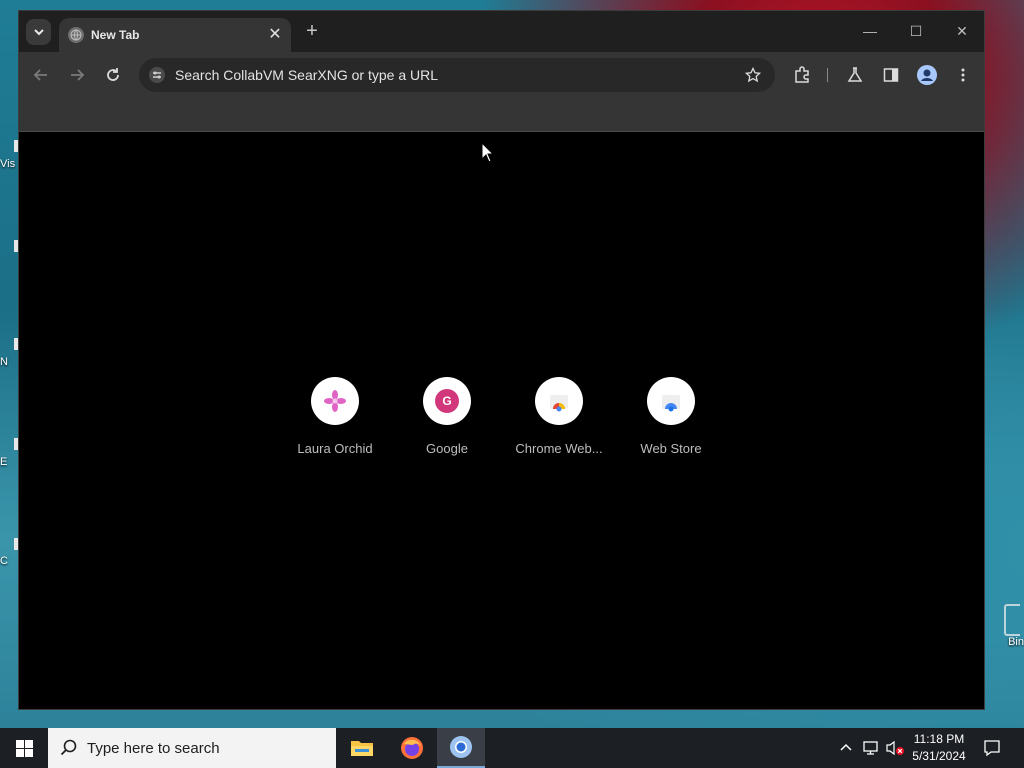  I want to click on firefox-button, so click(412, 748).